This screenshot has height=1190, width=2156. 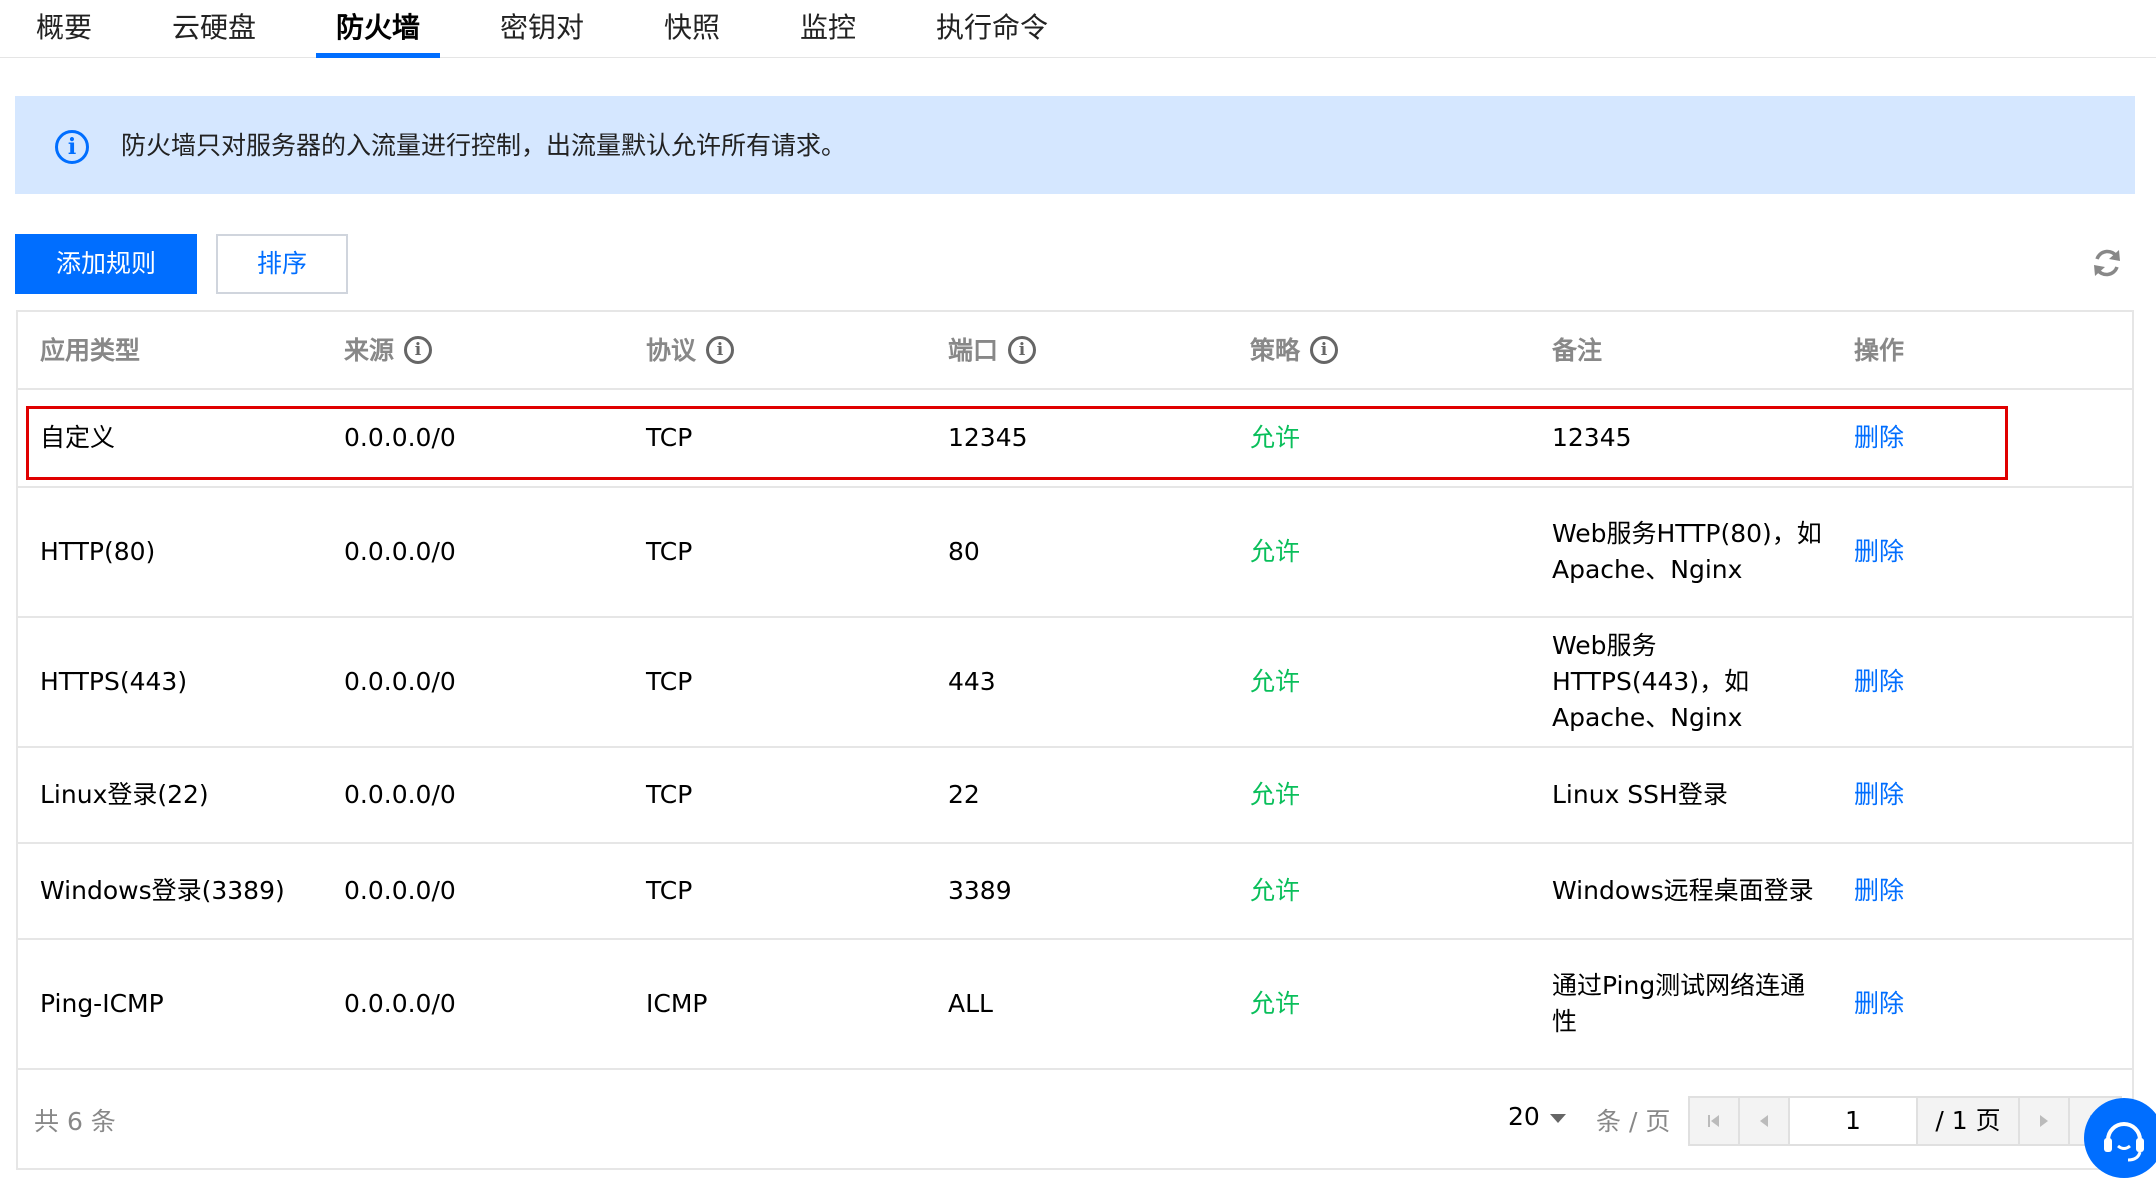 What do you see at coordinates (484, 145) in the screenshot?
I see `notice-text: 防火墙只对服务器的入流量进行控制，出流量默认允许所有请求。` at bounding box center [484, 145].